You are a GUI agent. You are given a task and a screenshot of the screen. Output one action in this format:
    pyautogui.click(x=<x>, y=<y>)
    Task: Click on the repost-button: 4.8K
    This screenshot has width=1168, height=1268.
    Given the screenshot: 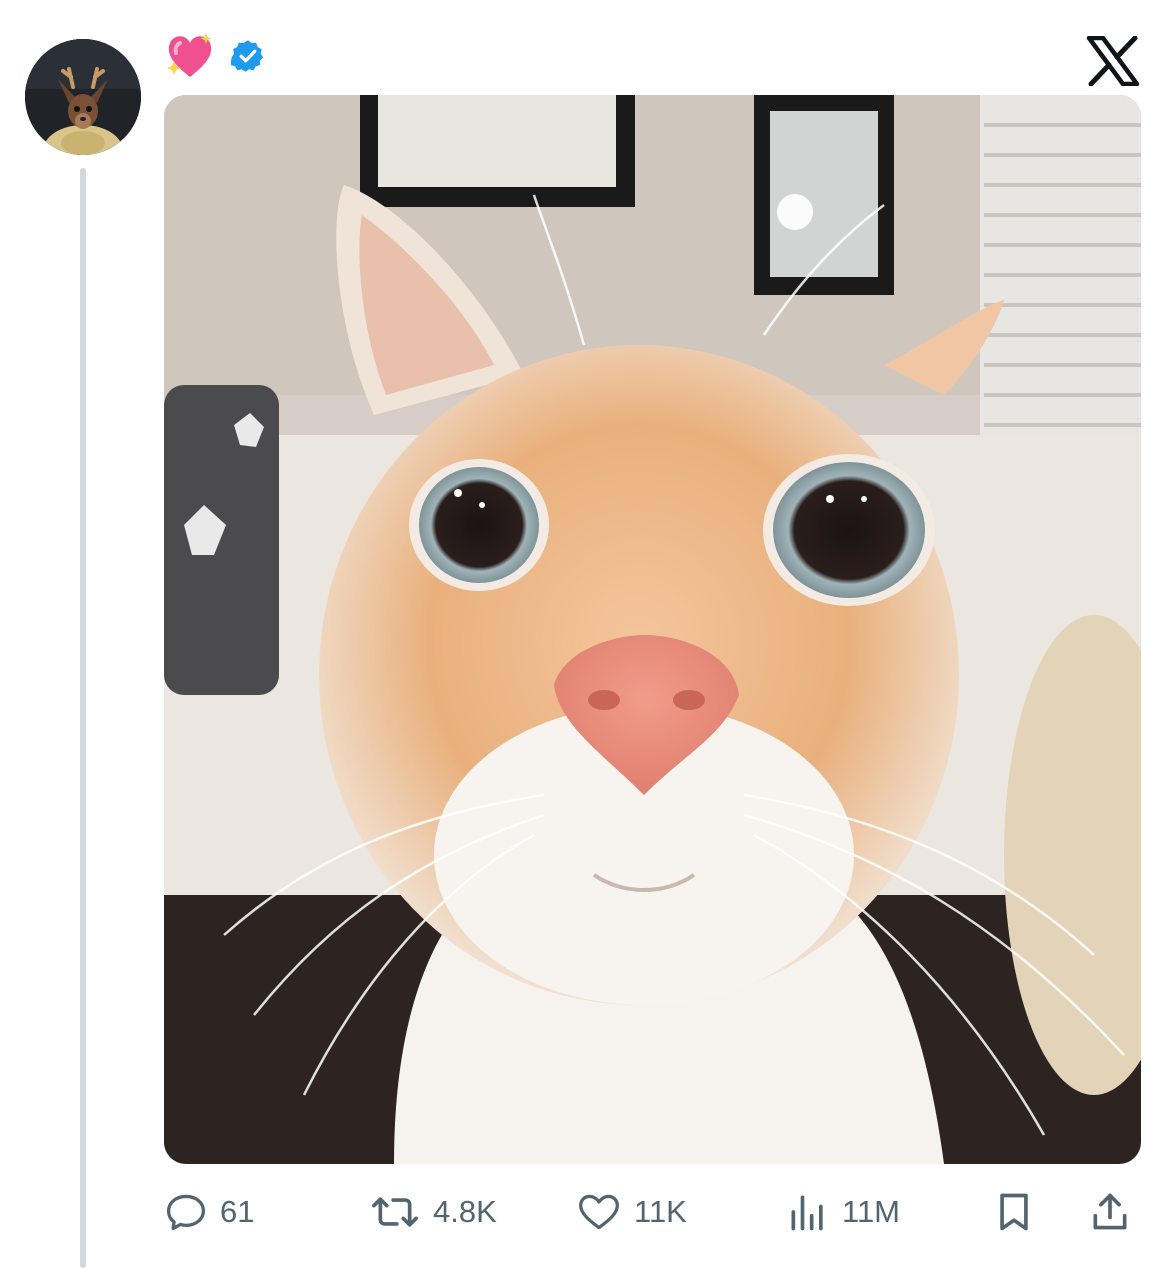 What is the action you would take?
    pyautogui.click(x=433, y=1212)
    